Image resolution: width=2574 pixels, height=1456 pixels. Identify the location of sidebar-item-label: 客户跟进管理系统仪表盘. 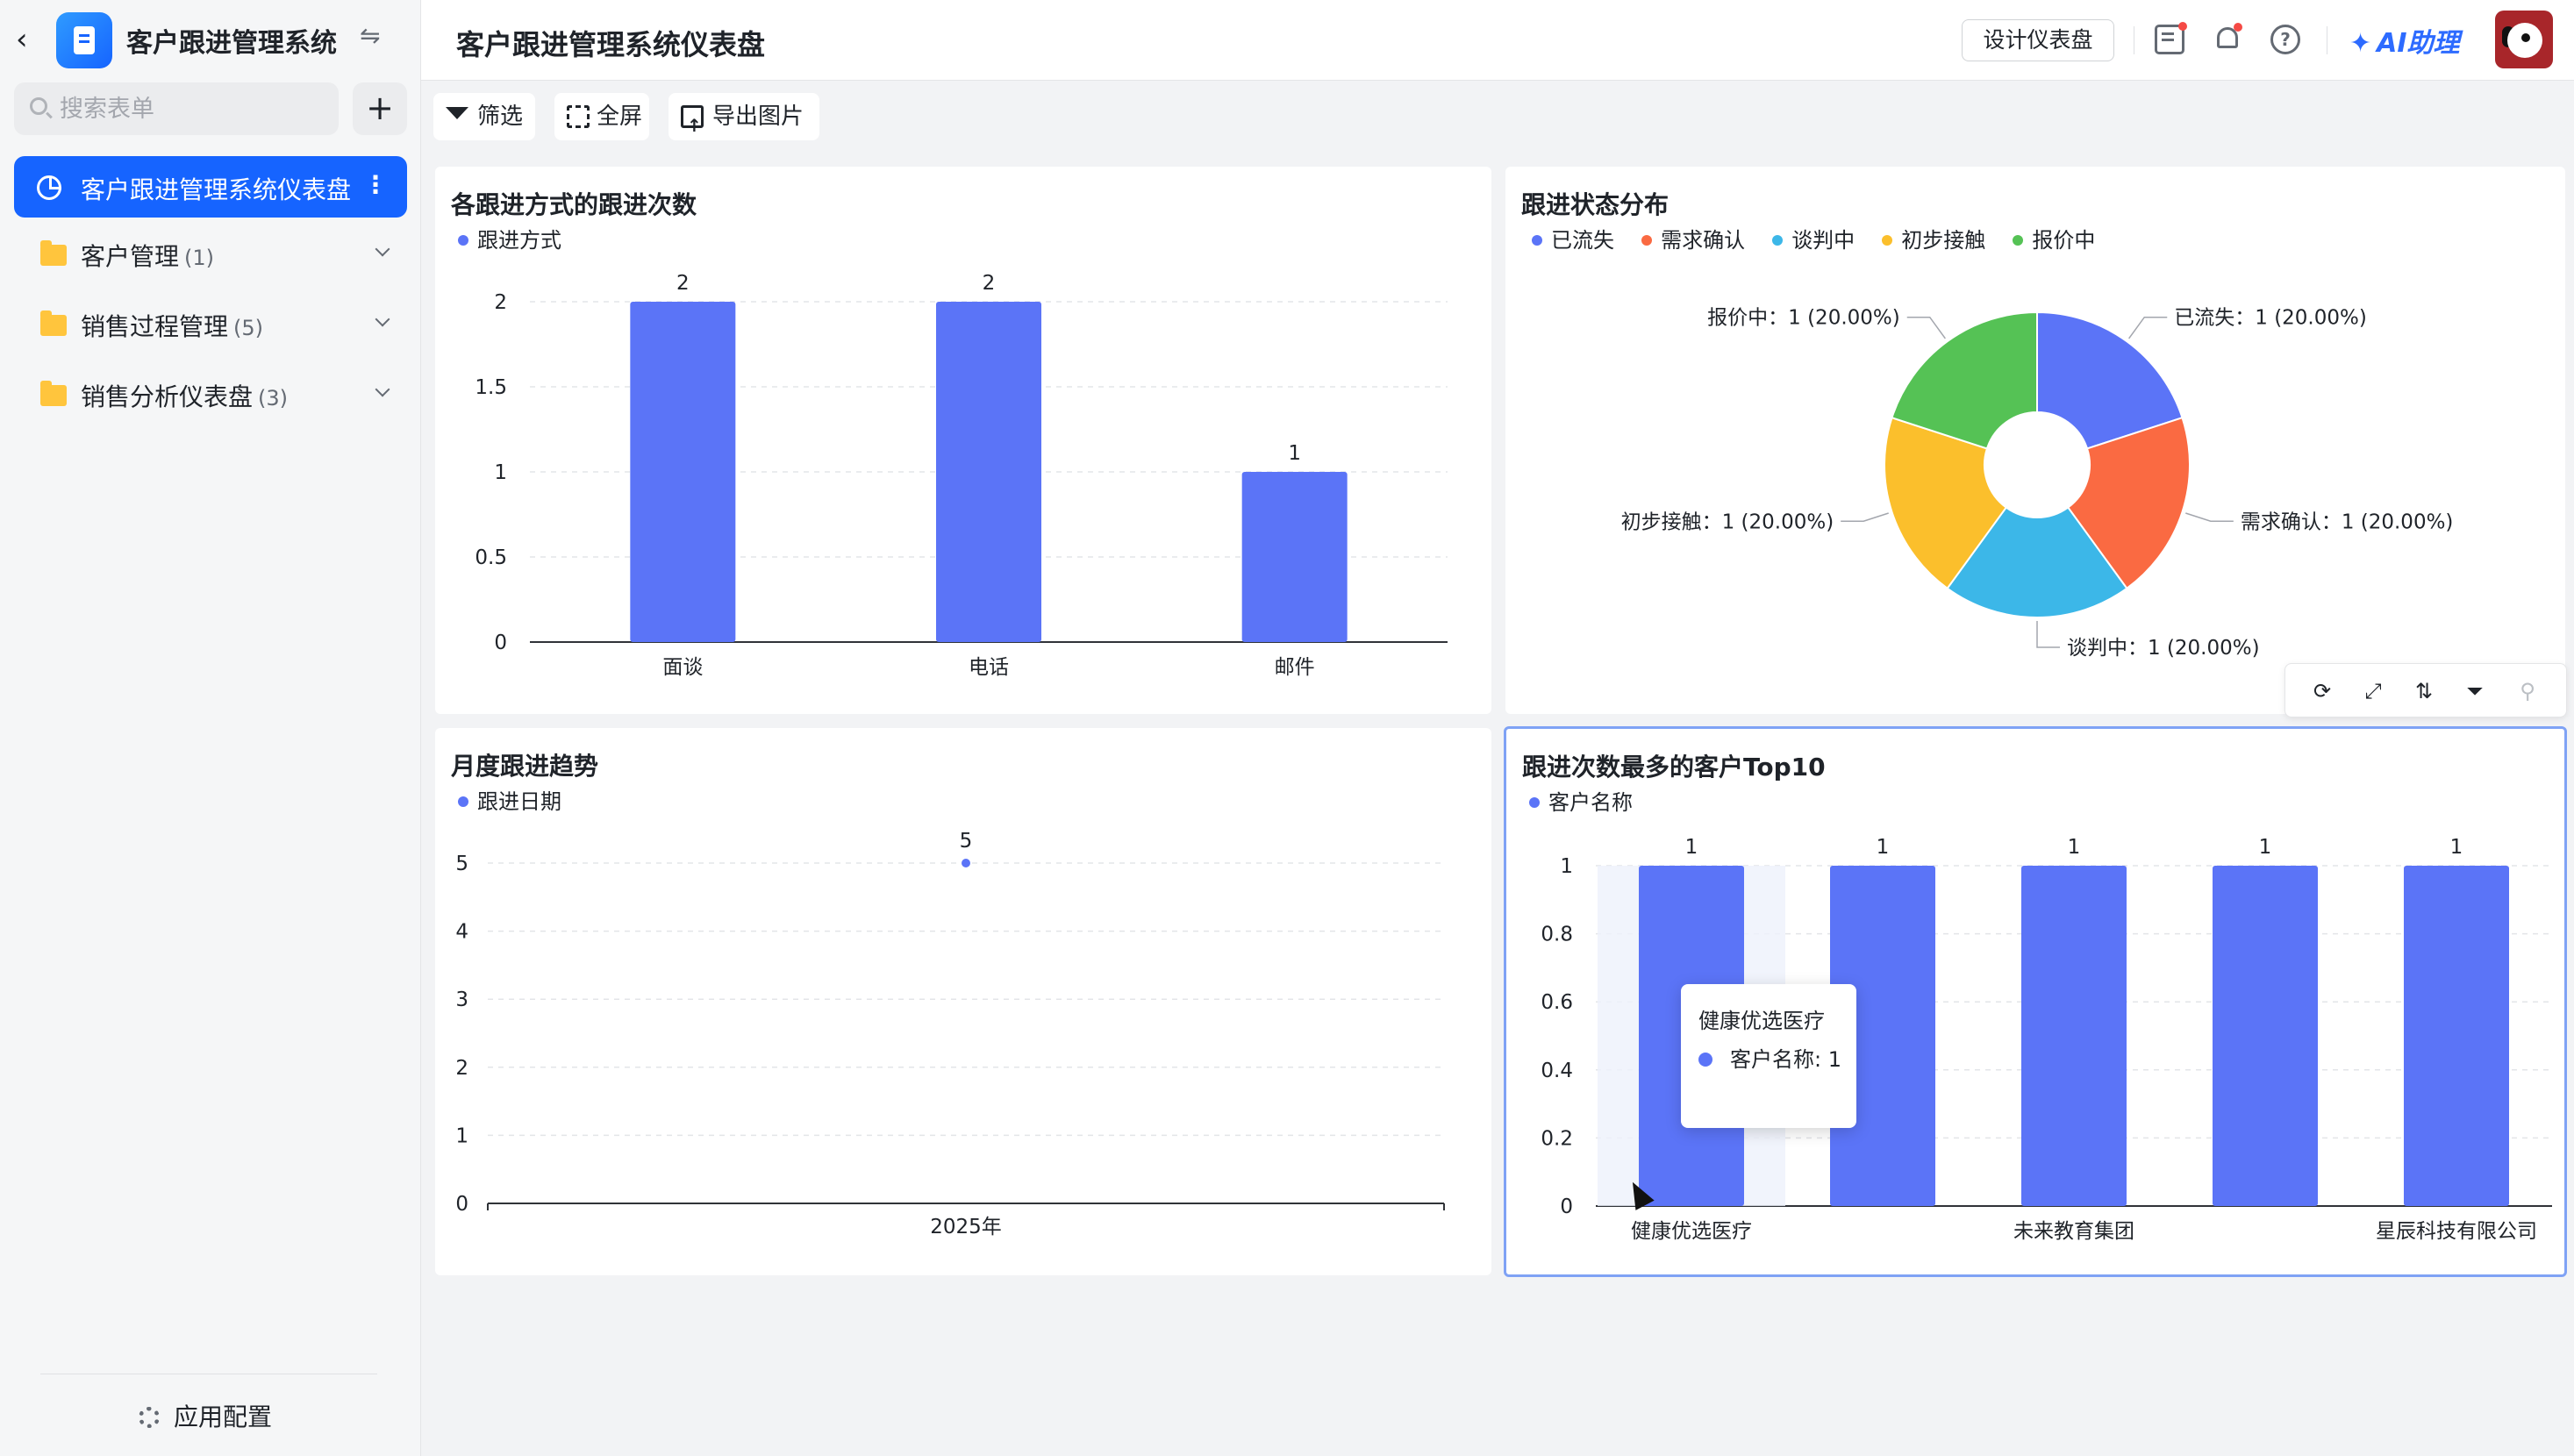
(216, 189).